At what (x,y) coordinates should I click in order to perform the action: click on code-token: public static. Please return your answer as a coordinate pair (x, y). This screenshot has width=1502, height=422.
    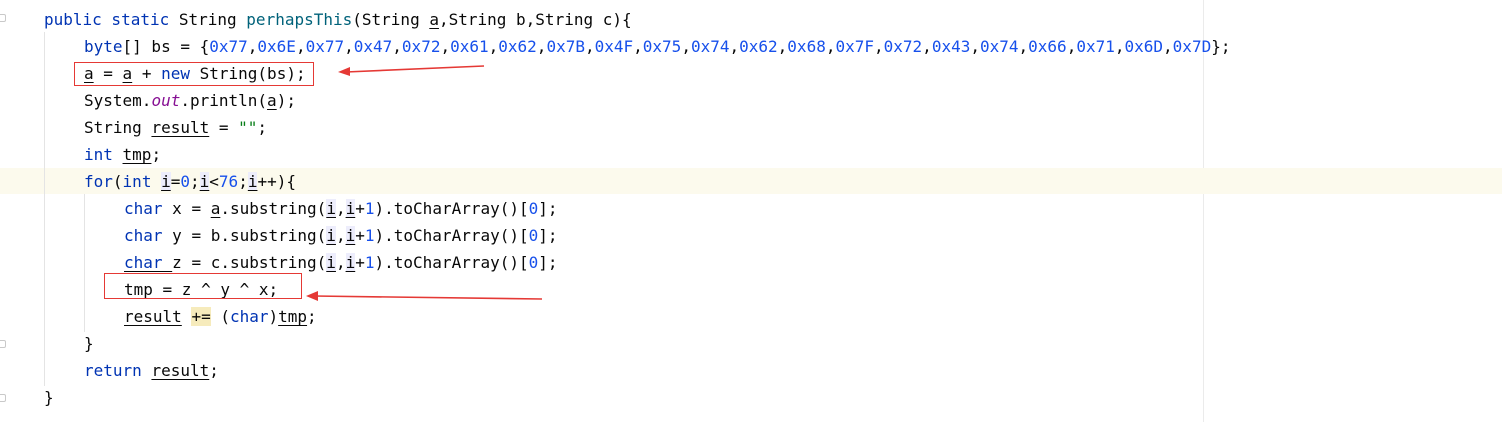
    Looking at the image, I should click on (111, 19).